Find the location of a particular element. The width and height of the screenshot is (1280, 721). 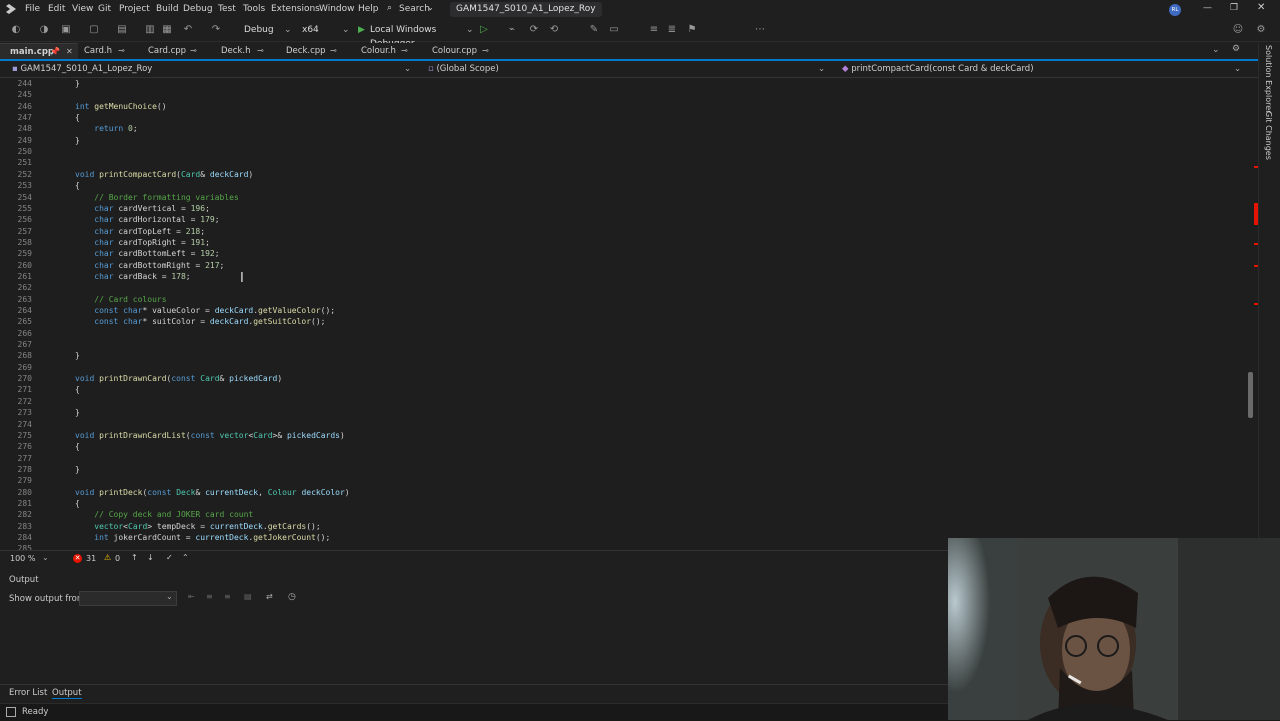

project-dropdown: ▪ GAM1547_S010_A1_Lopez_Roy ⌄ is located at coordinates (212, 69).